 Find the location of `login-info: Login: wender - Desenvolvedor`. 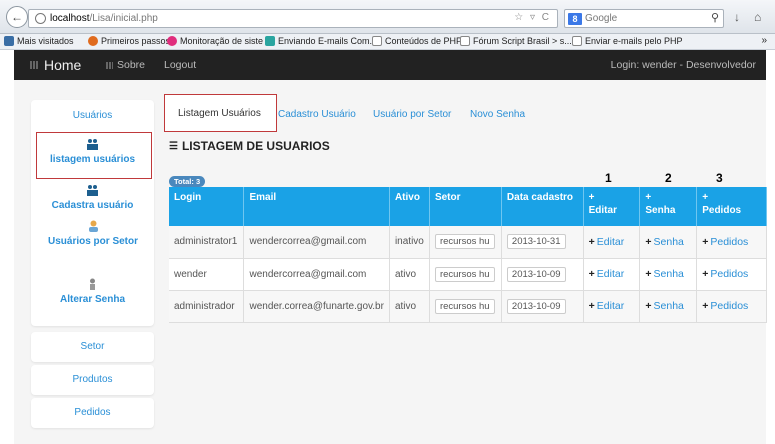

login-info: Login: wender - Desenvolvedor is located at coordinates (683, 65).